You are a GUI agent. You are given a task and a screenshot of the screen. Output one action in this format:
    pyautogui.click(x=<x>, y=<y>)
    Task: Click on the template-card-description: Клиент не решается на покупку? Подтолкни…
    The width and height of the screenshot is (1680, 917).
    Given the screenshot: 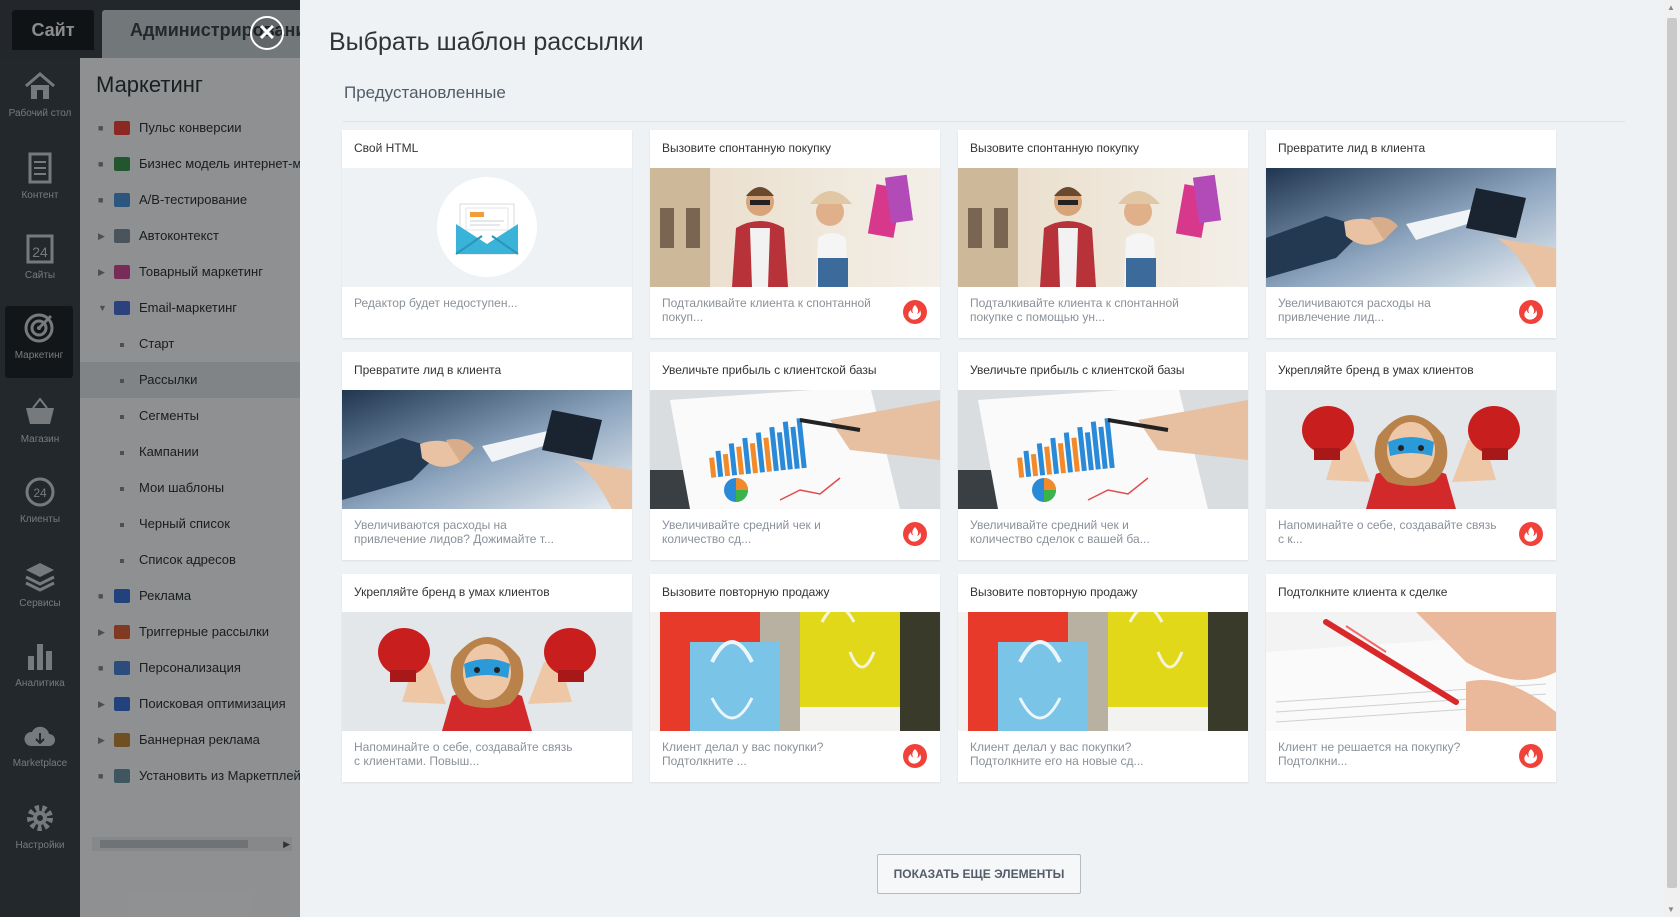 What is the action you would take?
    pyautogui.click(x=1369, y=754)
    